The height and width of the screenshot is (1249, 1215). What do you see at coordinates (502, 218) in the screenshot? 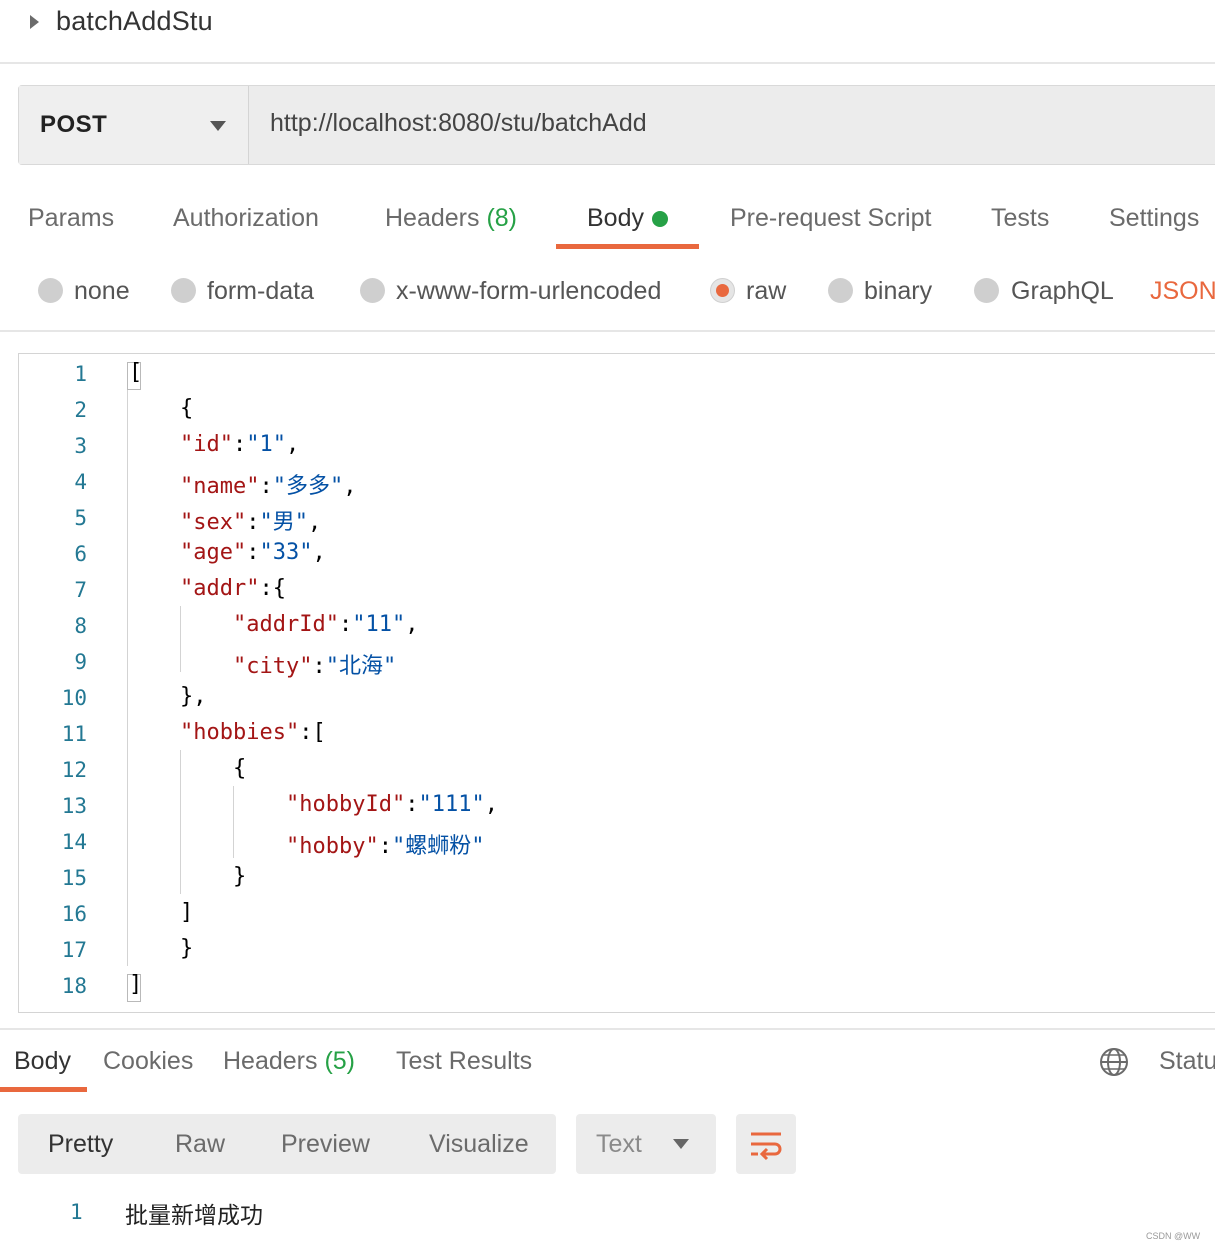
I see `tab-headers-count: (8)` at bounding box center [502, 218].